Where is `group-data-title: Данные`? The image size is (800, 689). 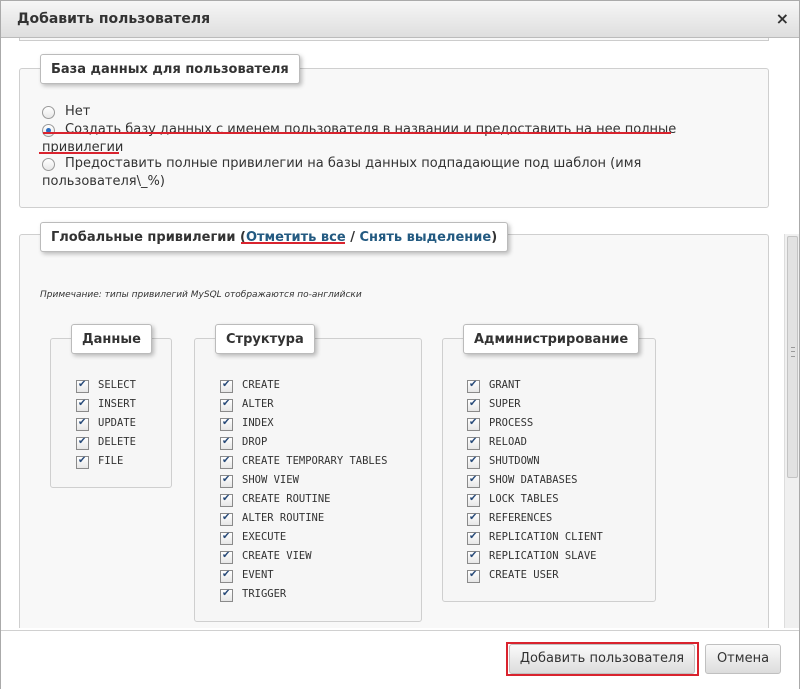 group-data-title: Данные is located at coordinates (111, 339).